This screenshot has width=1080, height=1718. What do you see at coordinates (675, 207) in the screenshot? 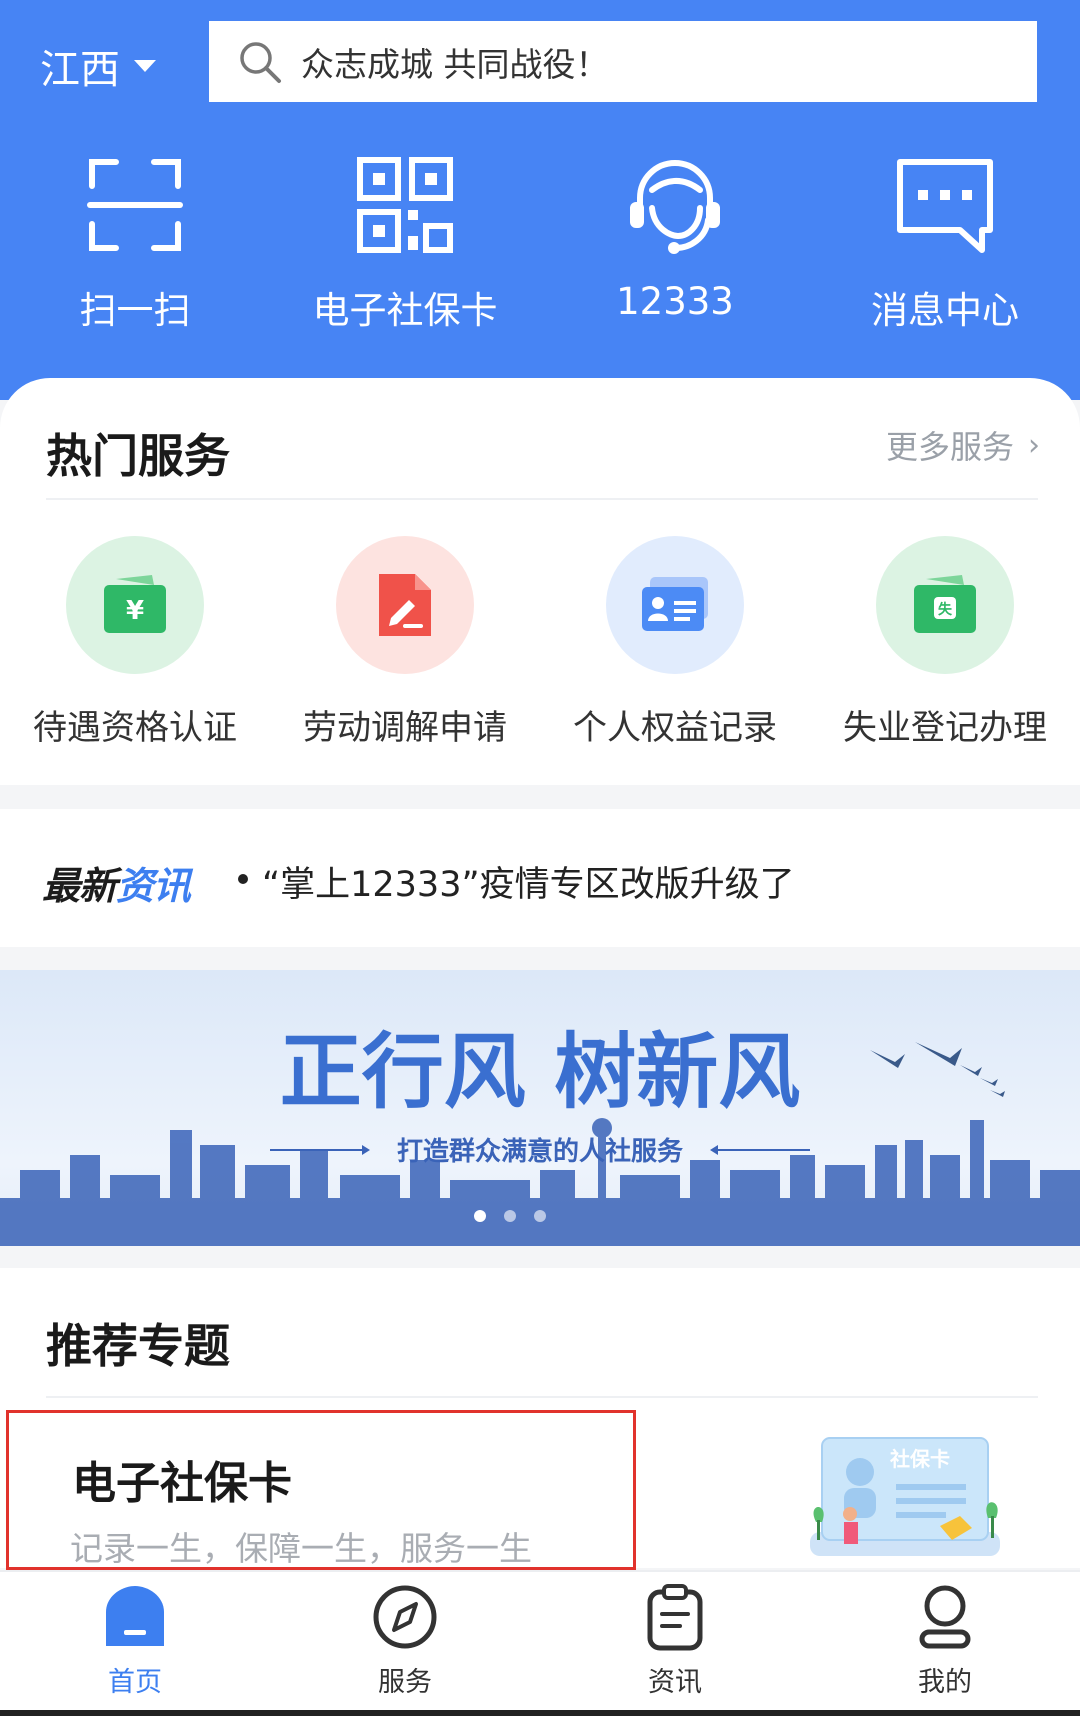
I see `headset-icon` at bounding box center [675, 207].